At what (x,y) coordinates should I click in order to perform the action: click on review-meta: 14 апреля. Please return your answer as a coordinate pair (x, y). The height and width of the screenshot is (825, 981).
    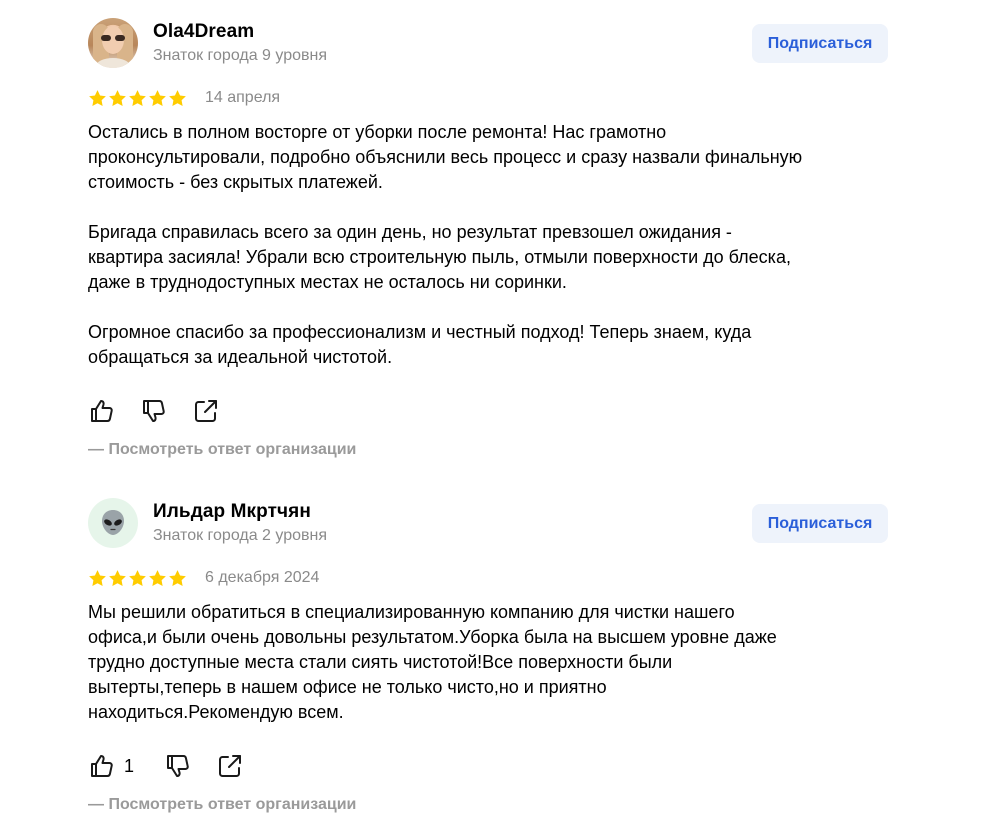
    Looking at the image, I should click on (488, 98).